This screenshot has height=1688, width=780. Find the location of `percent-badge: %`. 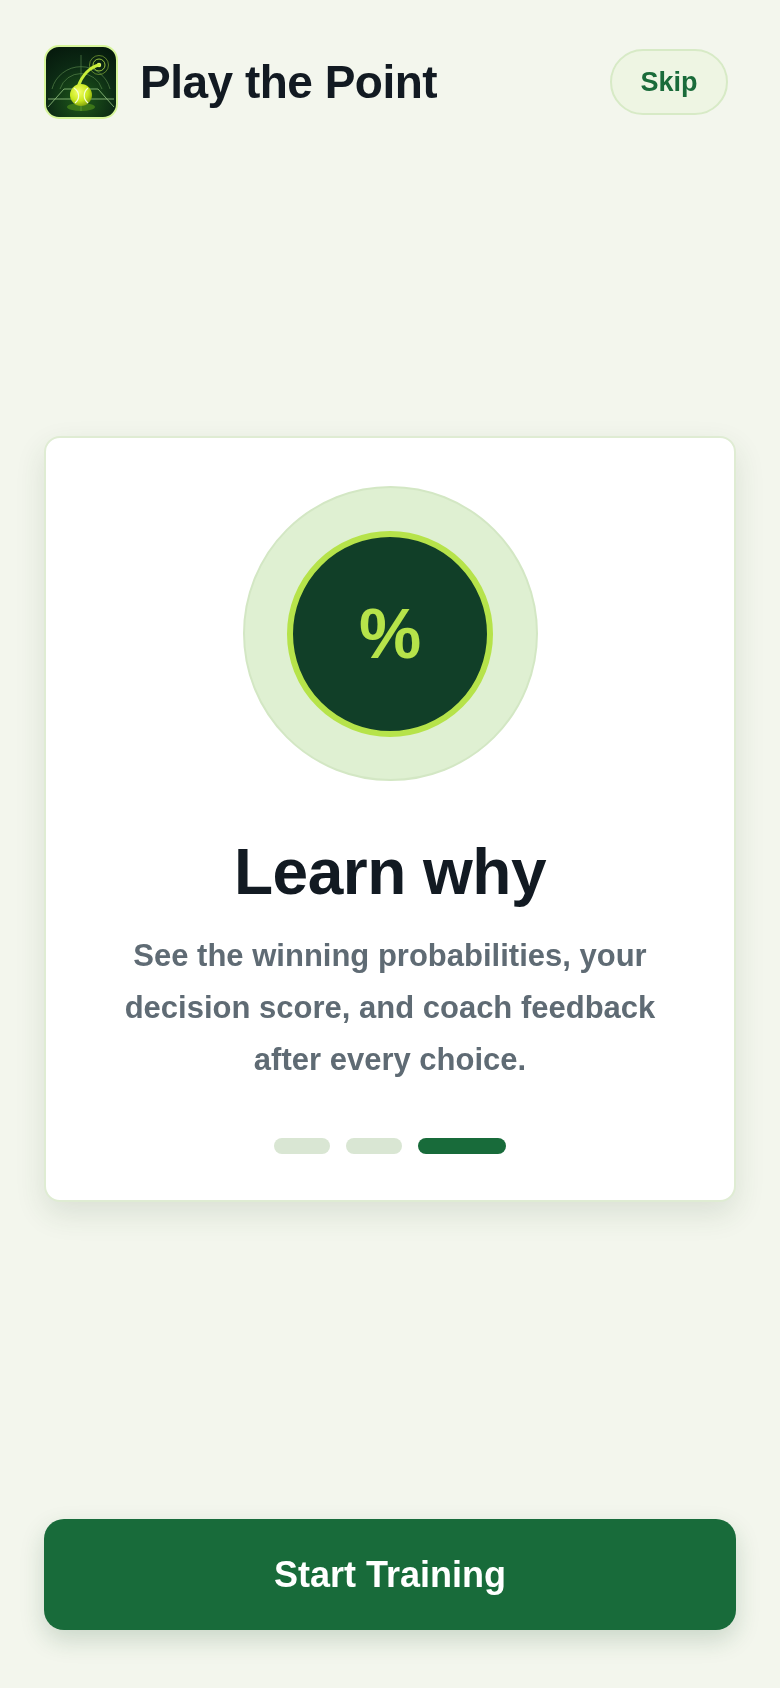

percent-badge: % is located at coordinates (390, 633).